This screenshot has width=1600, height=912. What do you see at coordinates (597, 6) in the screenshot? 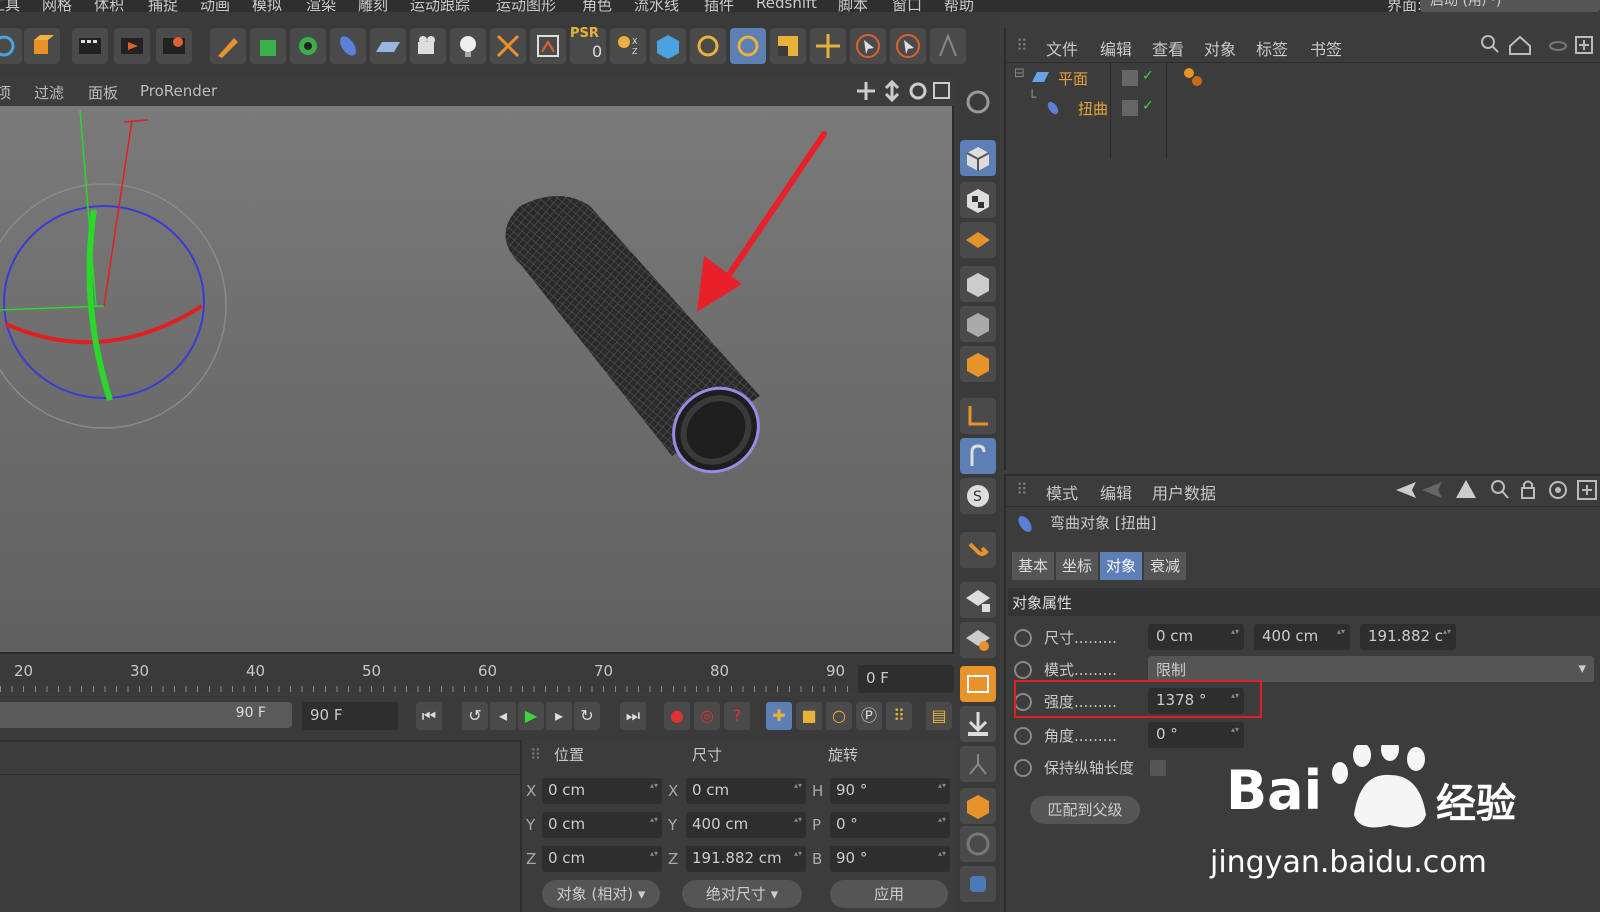
I see `menu-character: 角色` at bounding box center [597, 6].